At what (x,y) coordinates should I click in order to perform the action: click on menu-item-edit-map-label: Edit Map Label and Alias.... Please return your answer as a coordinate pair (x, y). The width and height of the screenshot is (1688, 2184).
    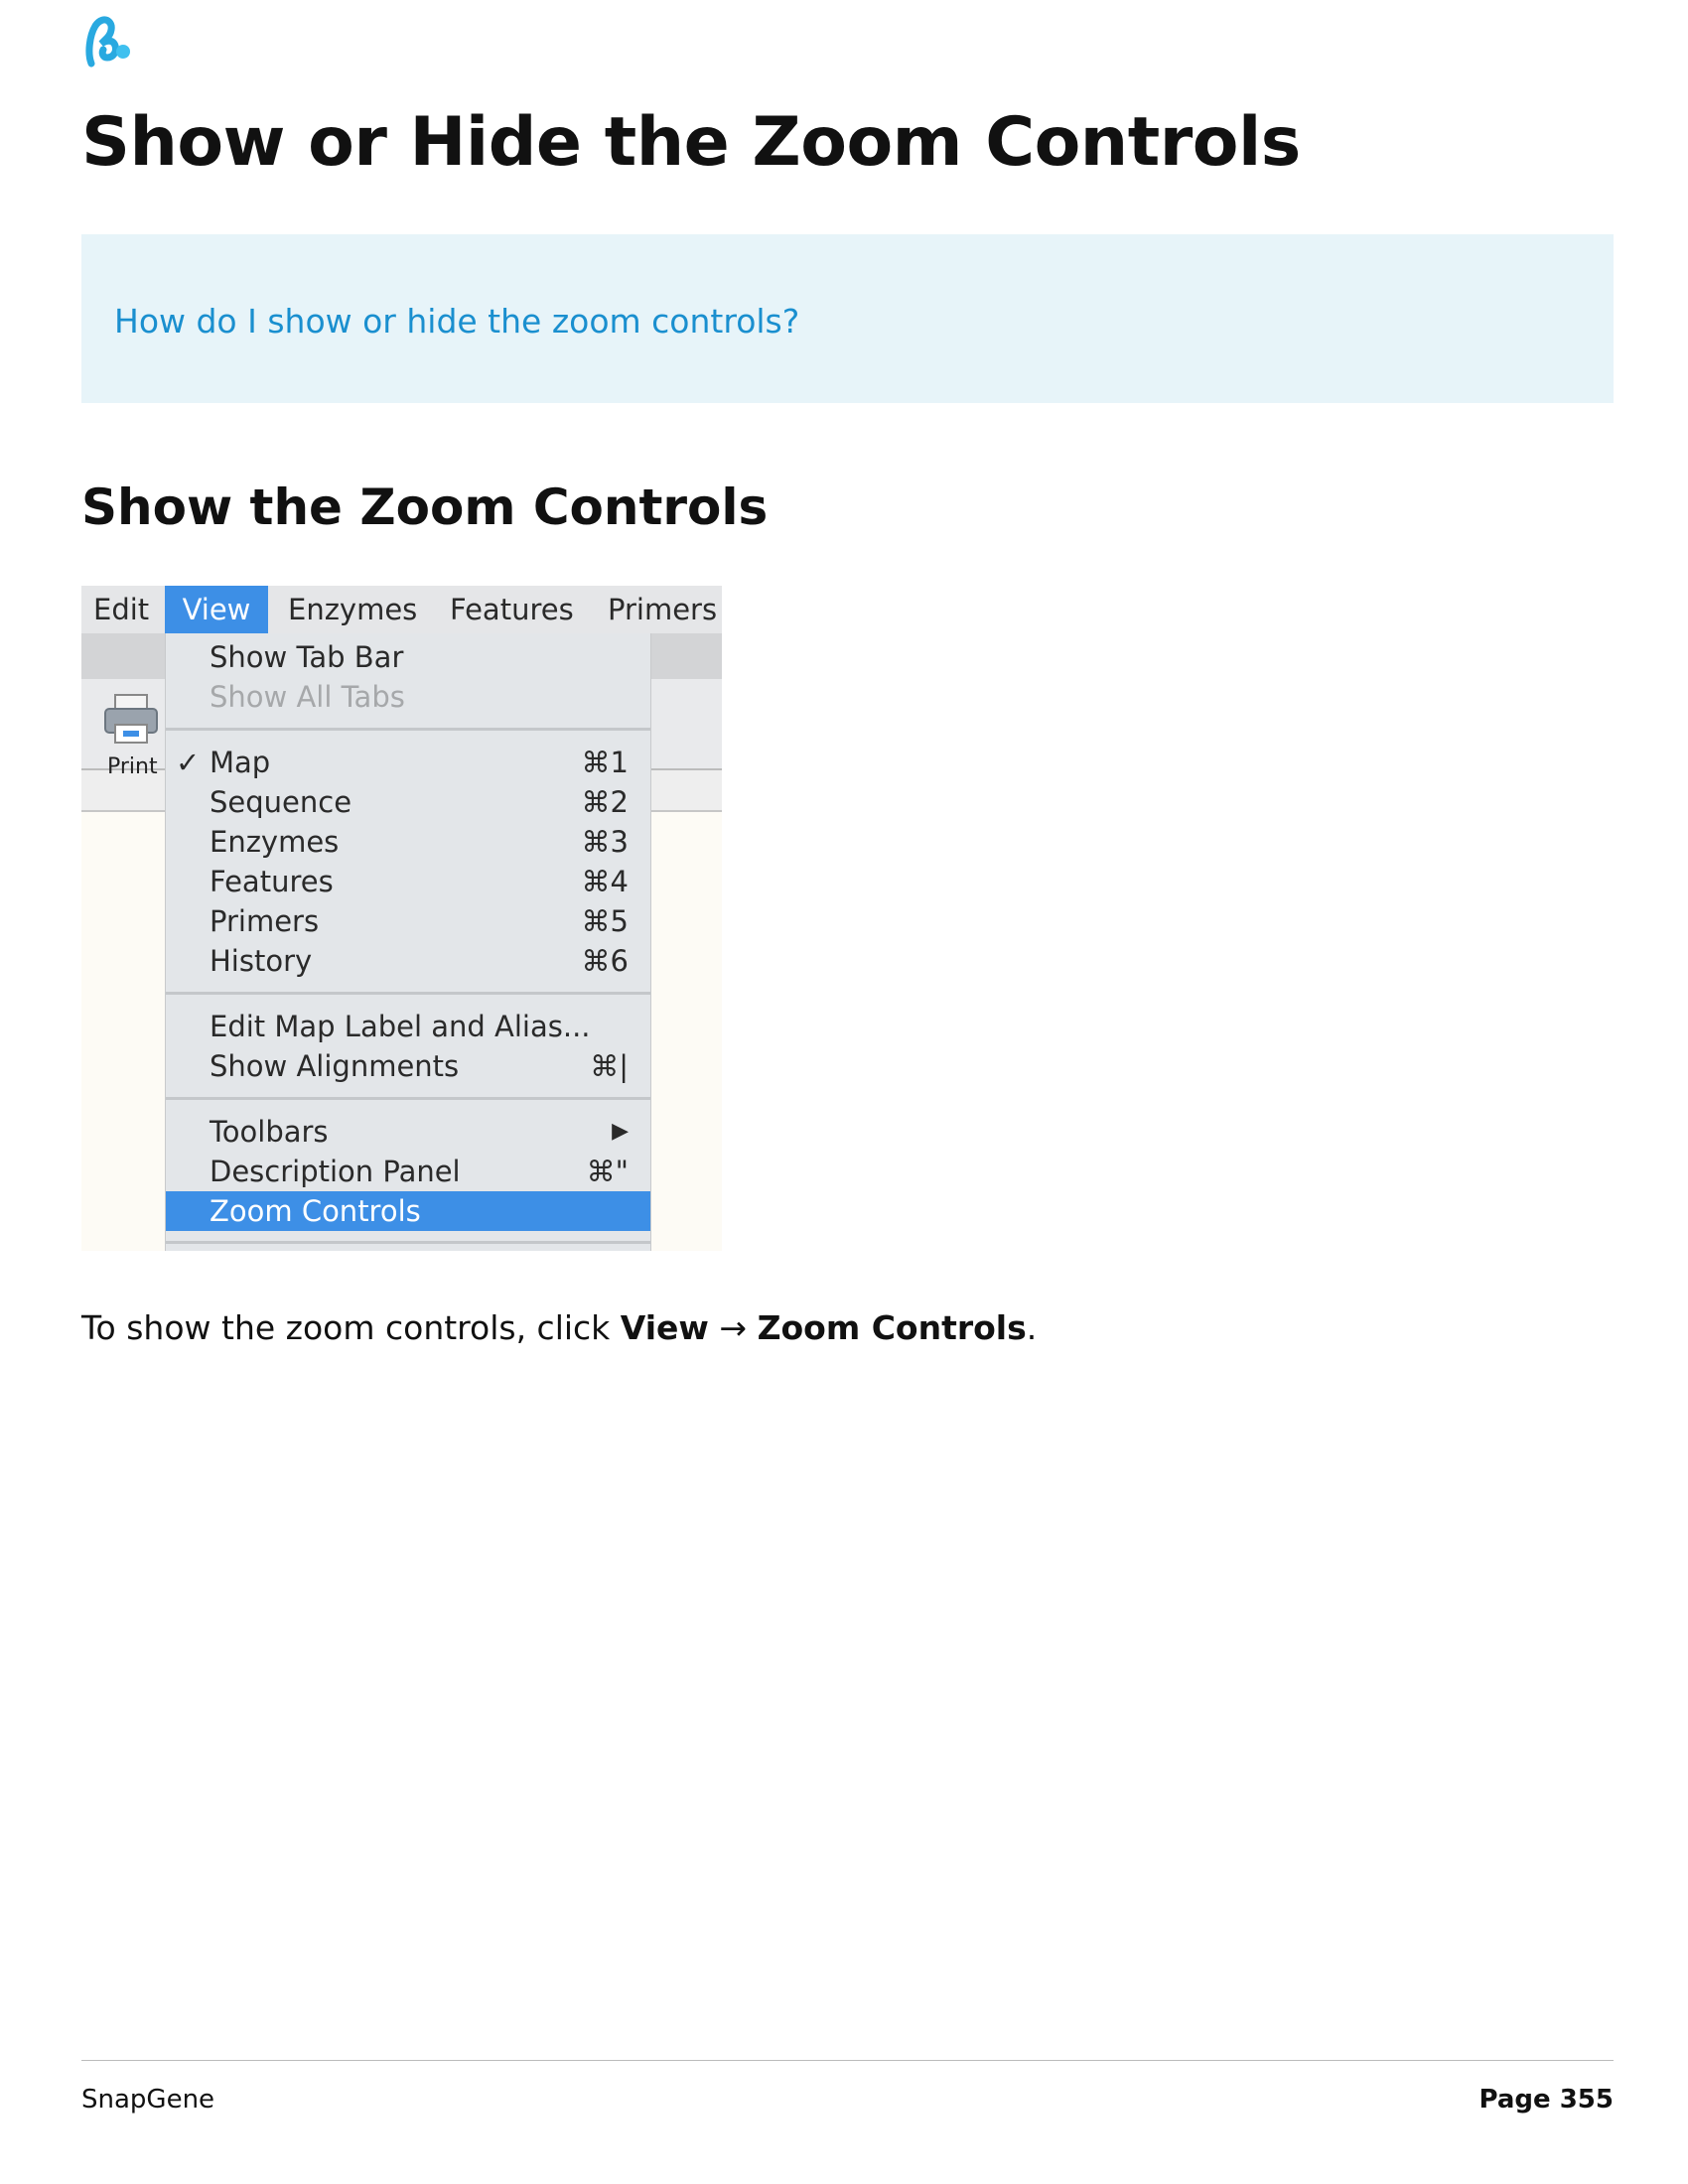
    Looking at the image, I should click on (408, 1026).